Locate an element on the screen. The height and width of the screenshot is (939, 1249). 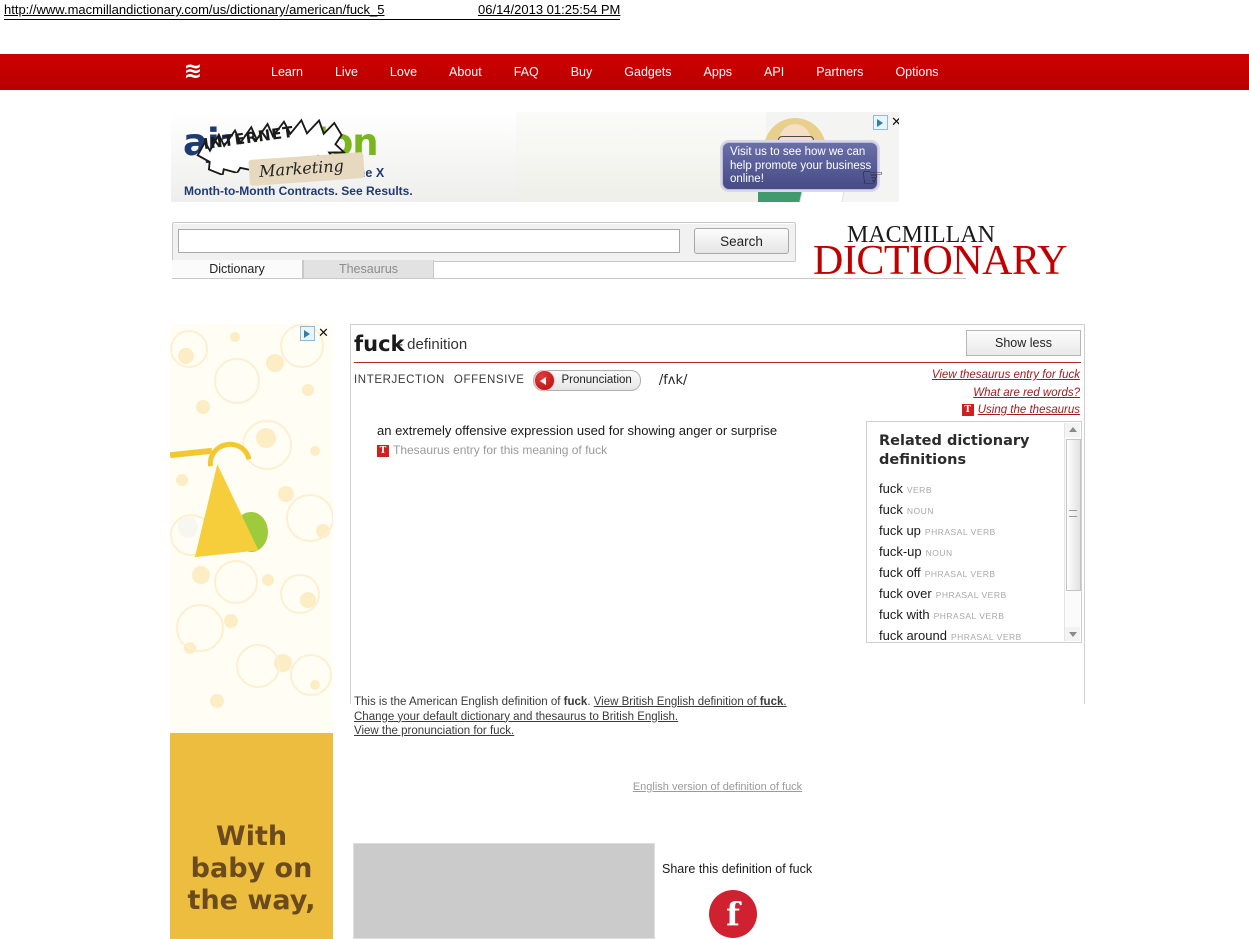
sidebar-skyscraper-ad: With baby on the way, is located at coordinates (251, 631).